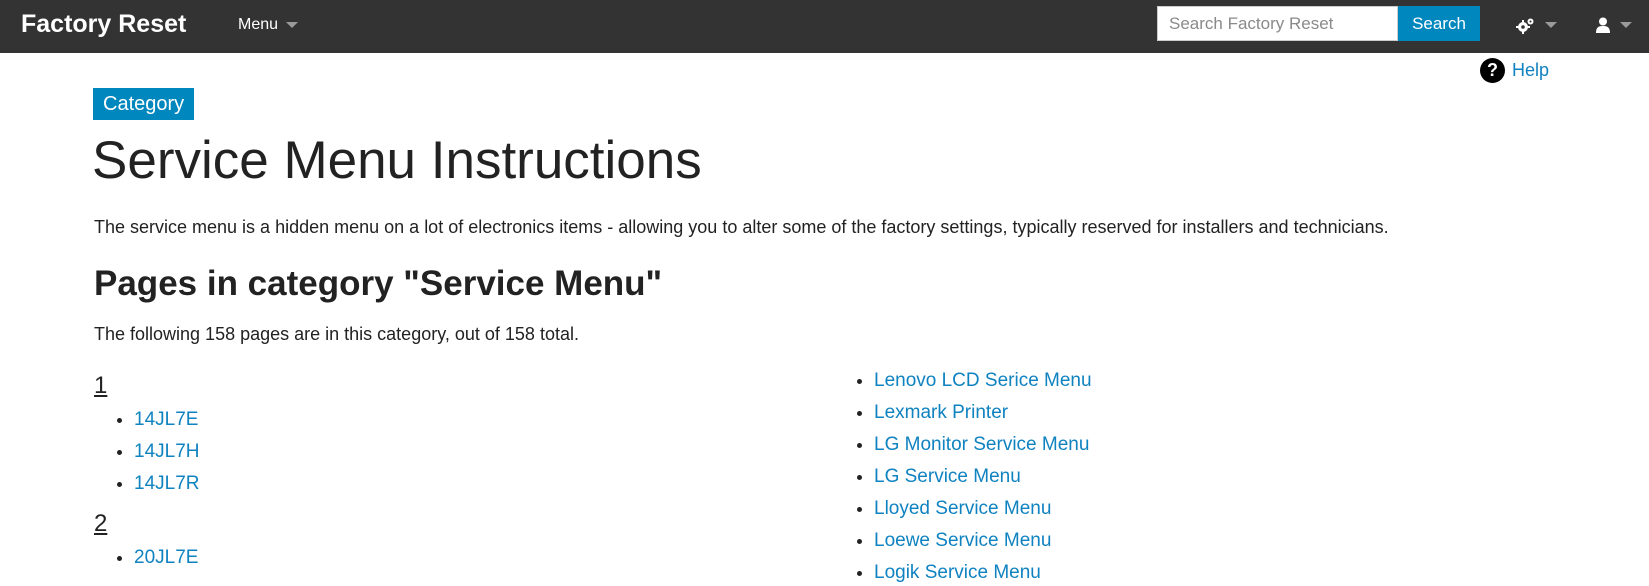  What do you see at coordinates (983, 380) in the screenshot?
I see `page-link: Lenovo LCD Serice Menu` at bounding box center [983, 380].